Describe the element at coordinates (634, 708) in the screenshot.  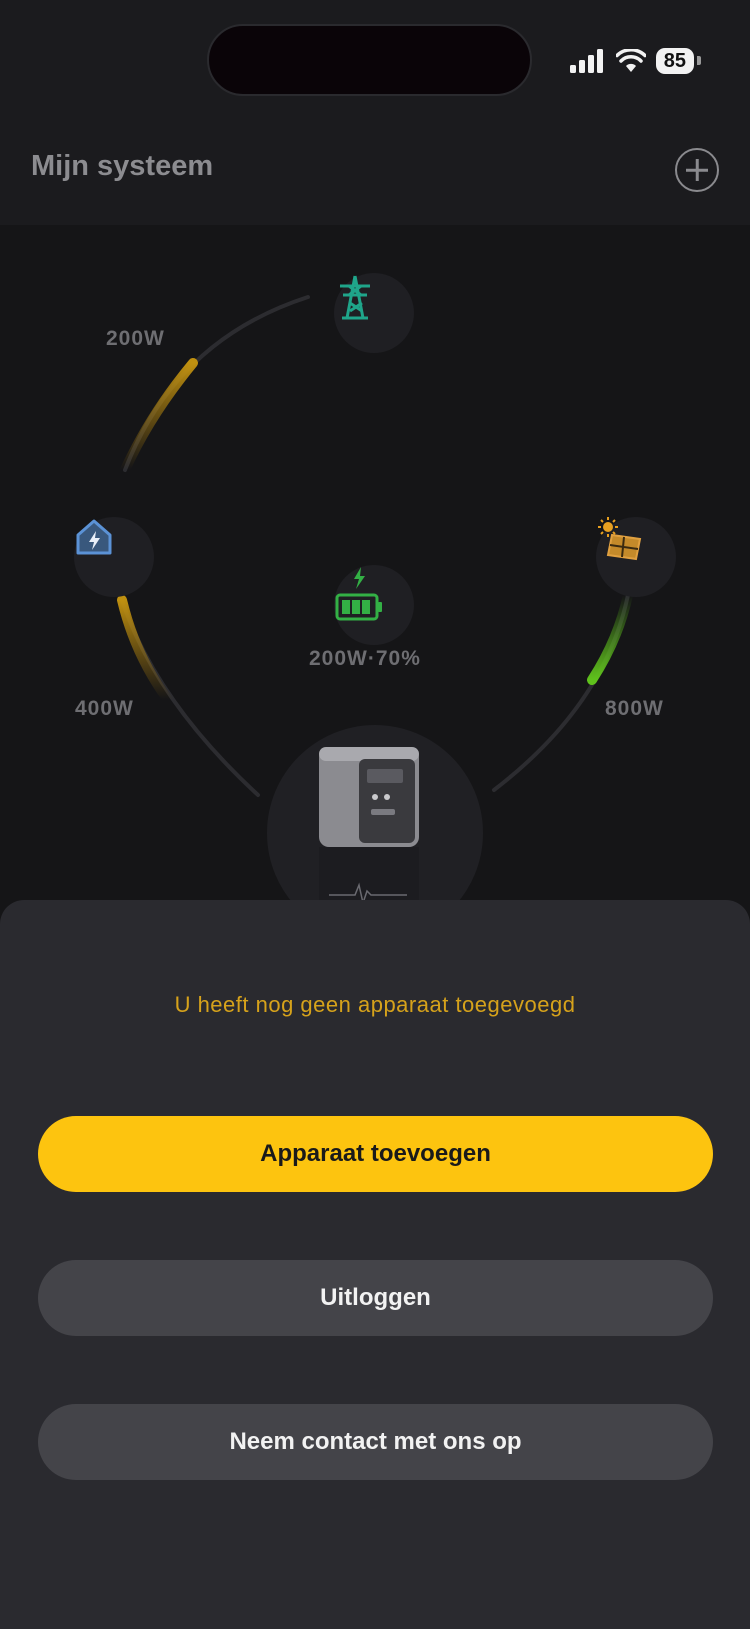
I see `solar-power-label: 800W` at that location.